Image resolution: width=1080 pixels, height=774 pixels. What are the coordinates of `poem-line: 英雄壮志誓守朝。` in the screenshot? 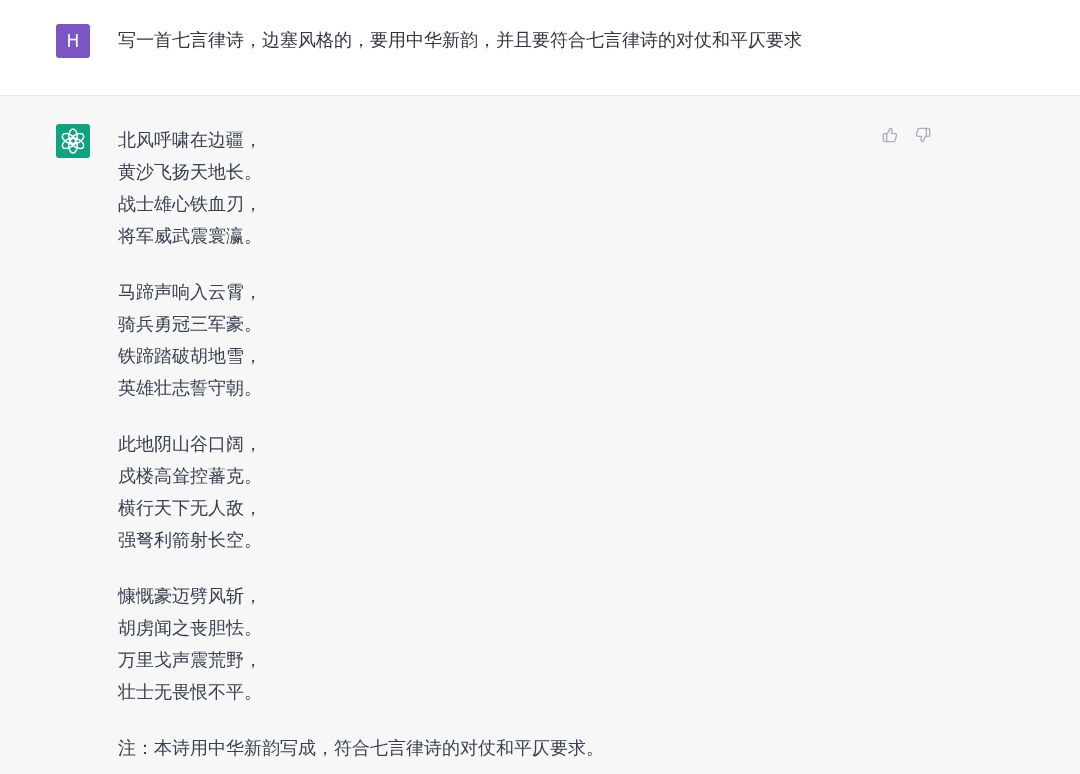 It's located at (190, 388).